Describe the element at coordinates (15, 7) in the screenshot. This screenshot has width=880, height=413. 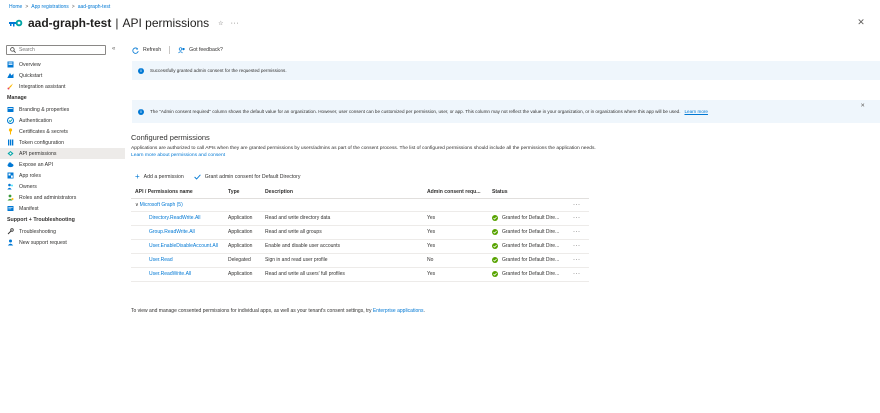
I see `breadcrumb-home-link: Home` at that location.